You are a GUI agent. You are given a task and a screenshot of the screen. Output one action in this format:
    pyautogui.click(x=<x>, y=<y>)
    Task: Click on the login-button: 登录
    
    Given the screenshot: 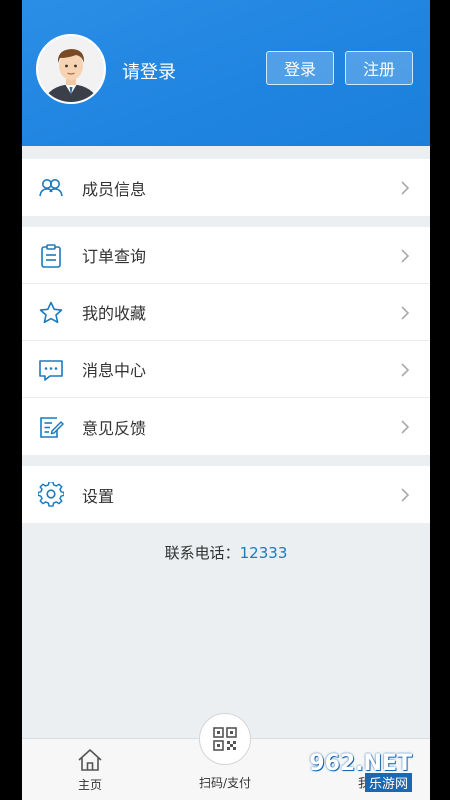 What is the action you would take?
    pyautogui.click(x=300, y=68)
    